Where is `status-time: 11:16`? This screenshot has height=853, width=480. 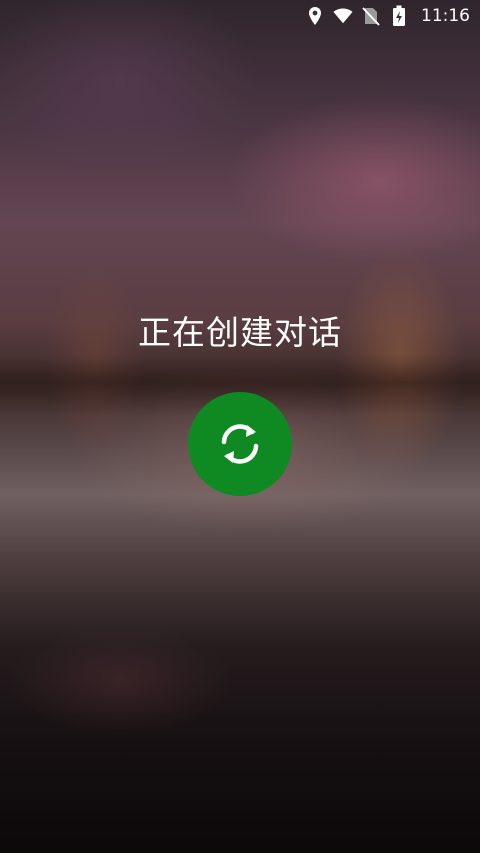 status-time: 11:16 is located at coordinates (445, 16).